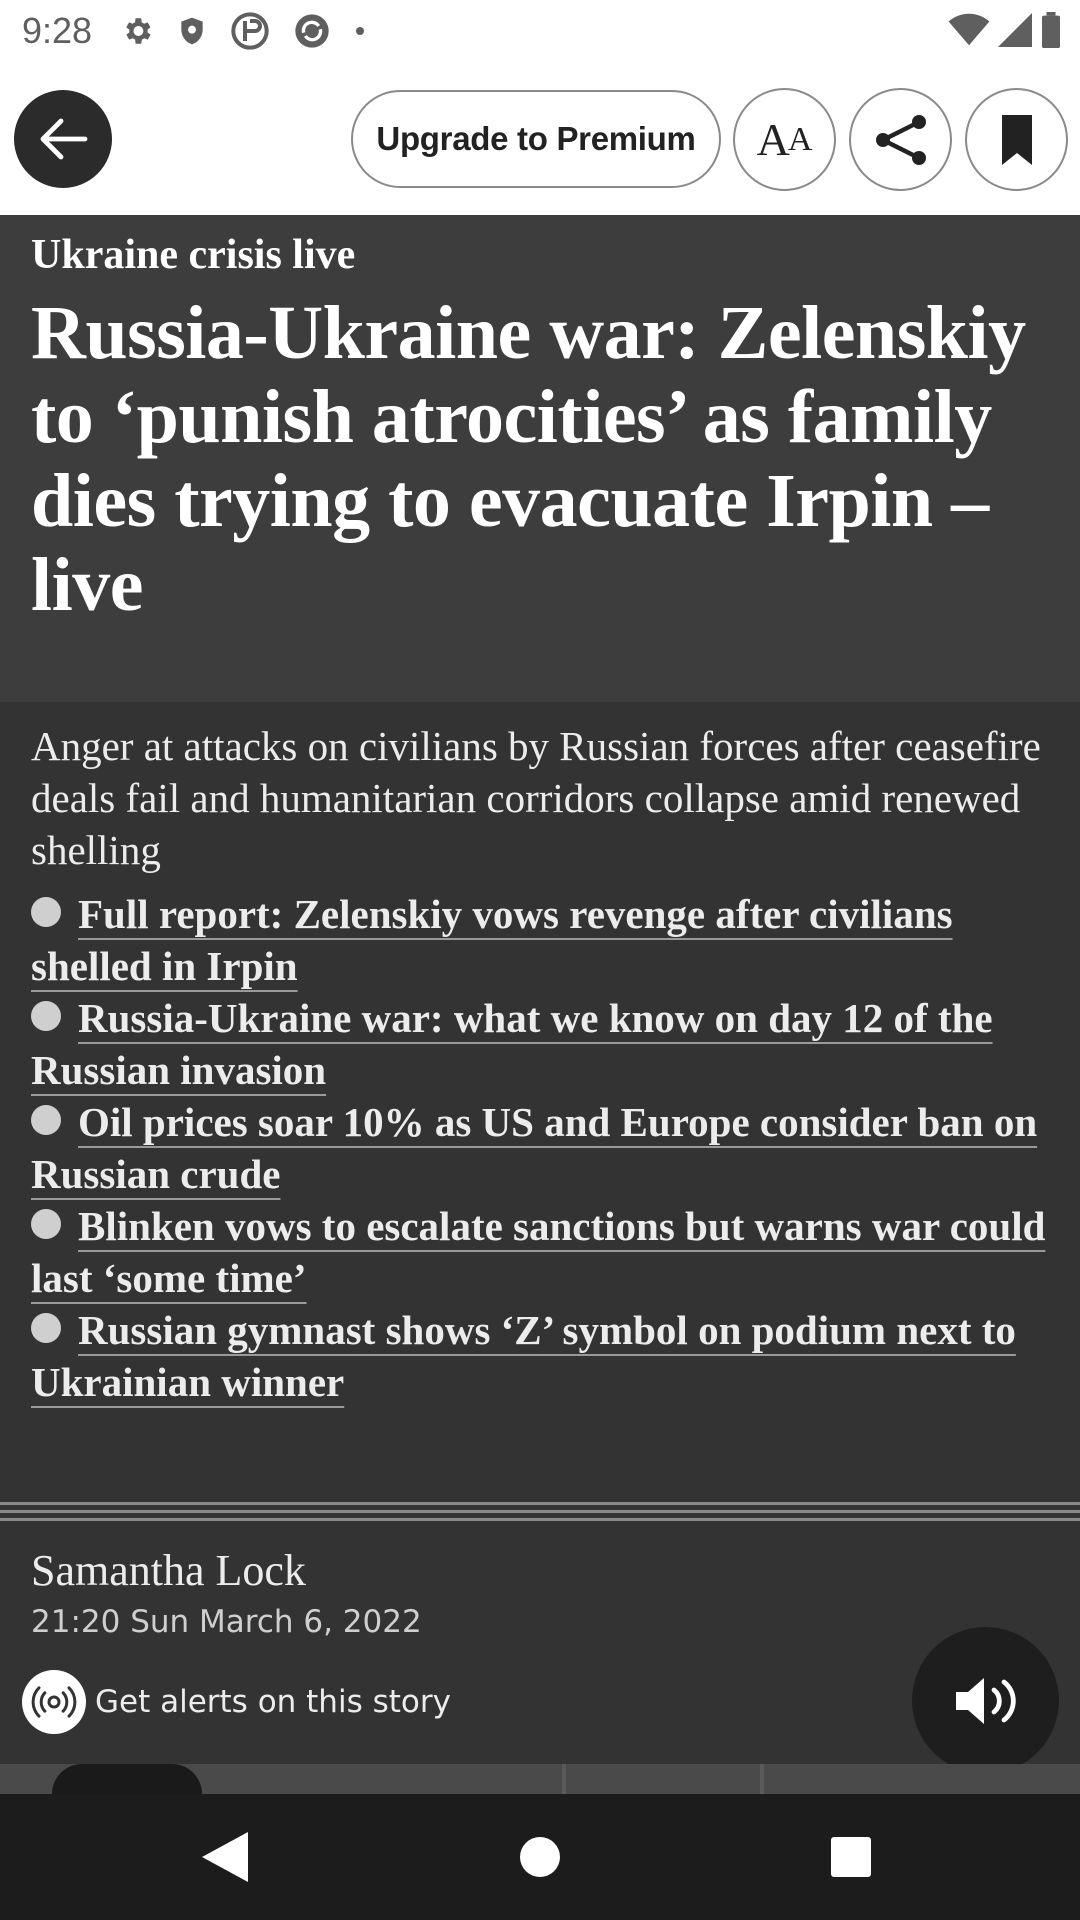 This screenshot has width=1080, height=1920. What do you see at coordinates (226, 1622) in the screenshot?
I see `byline-date: 21:20 Sun March 6, 2022` at bounding box center [226, 1622].